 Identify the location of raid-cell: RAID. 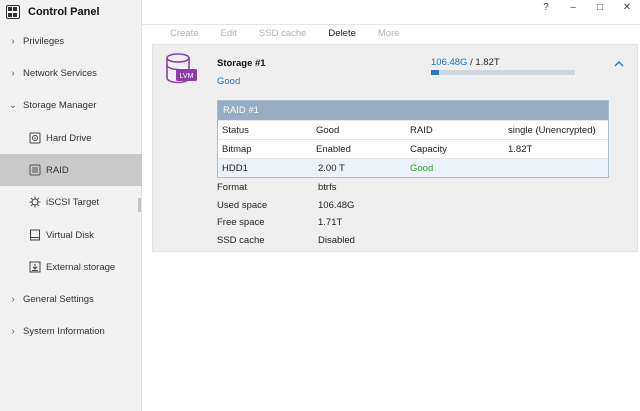
(421, 130).